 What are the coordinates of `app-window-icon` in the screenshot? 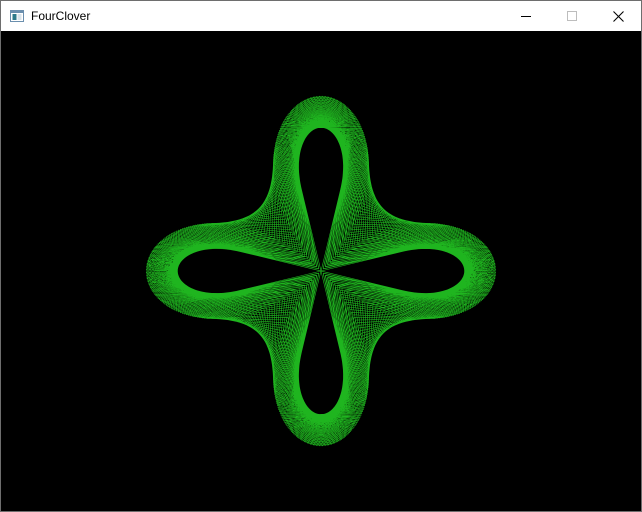 It's located at (17, 15).